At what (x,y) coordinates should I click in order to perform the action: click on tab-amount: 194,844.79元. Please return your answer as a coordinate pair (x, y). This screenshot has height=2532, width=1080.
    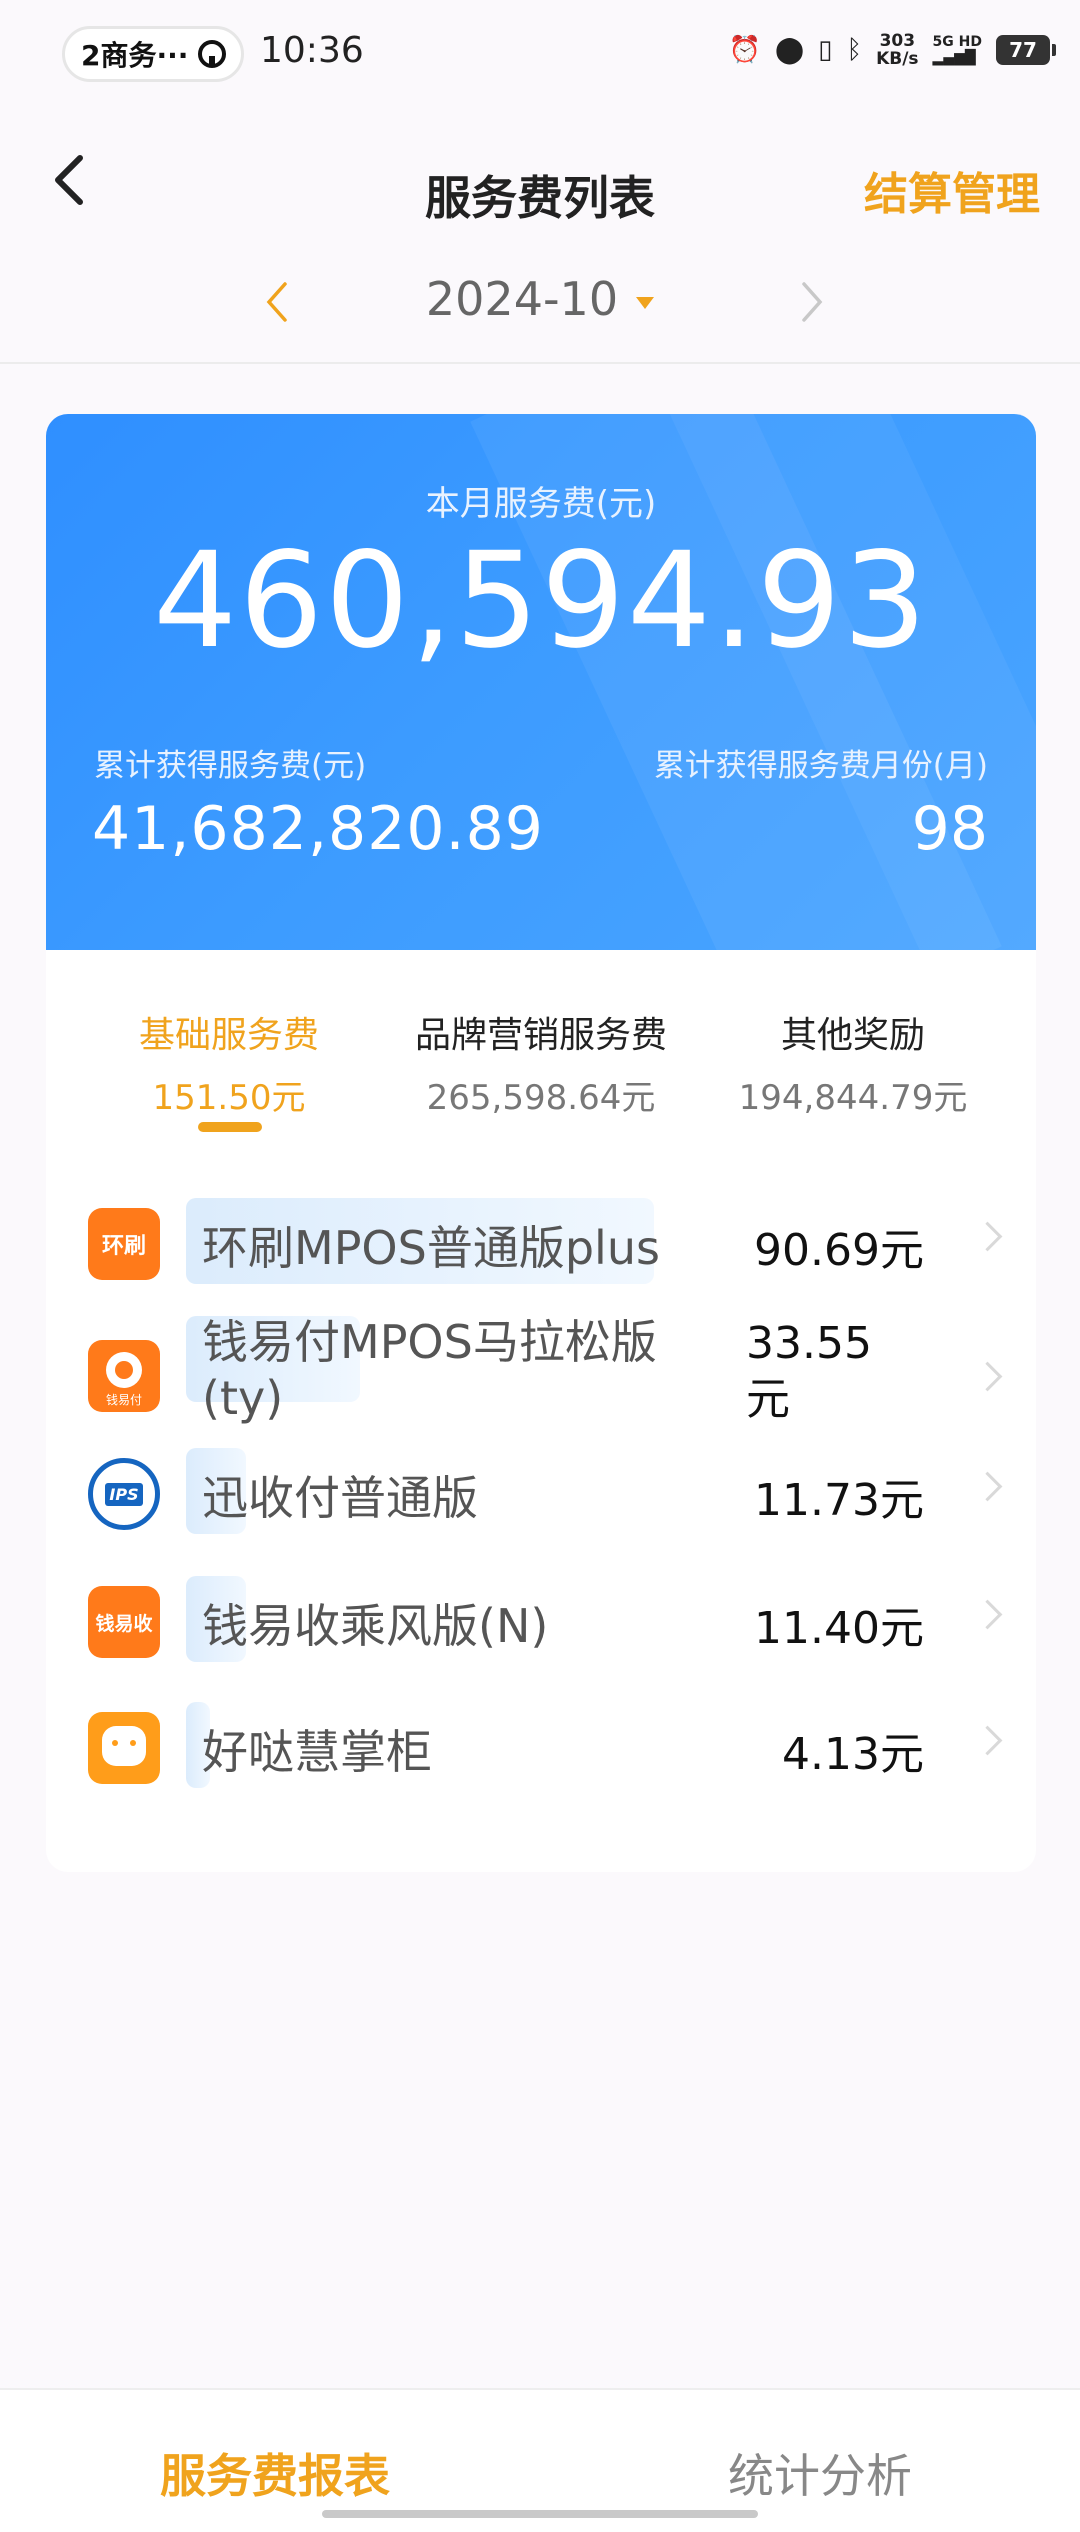
    Looking at the image, I should click on (853, 1098).